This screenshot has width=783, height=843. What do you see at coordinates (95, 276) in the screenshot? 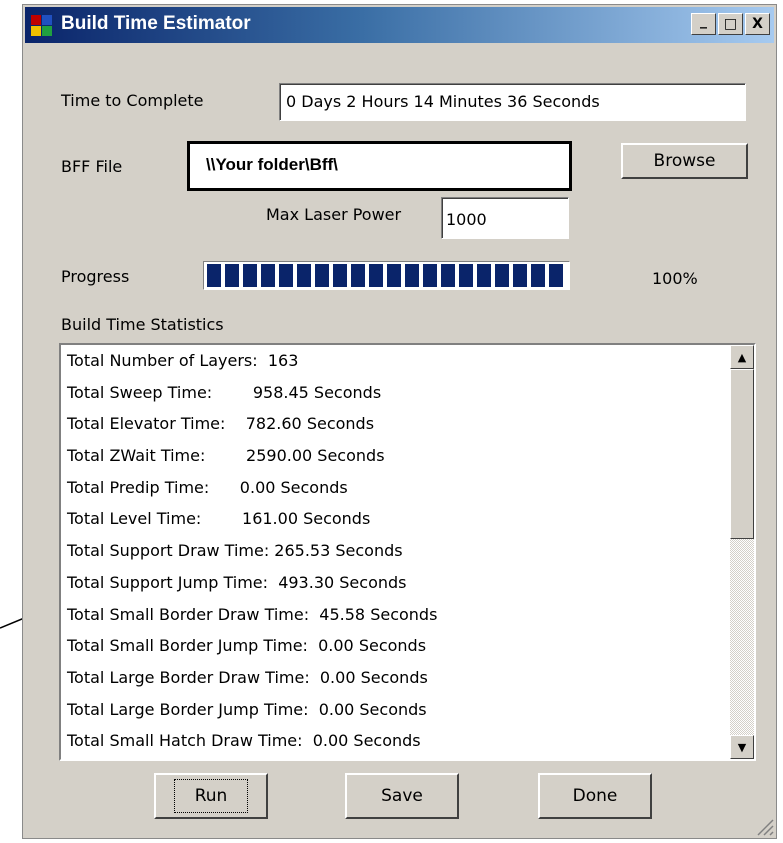
I see `progress-label: Progress` at bounding box center [95, 276].